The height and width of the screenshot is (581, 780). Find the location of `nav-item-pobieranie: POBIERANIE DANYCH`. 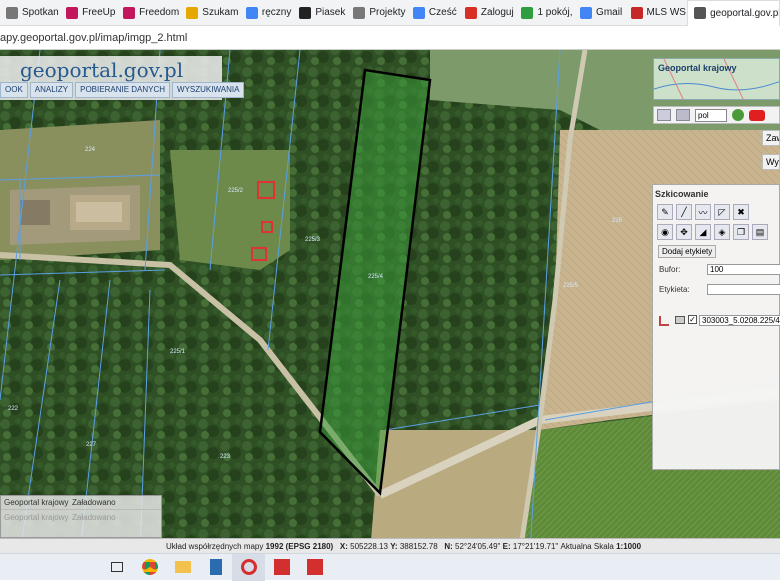

nav-item-pobieranie: POBIERANIE DANYCH is located at coordinates (123, 90).